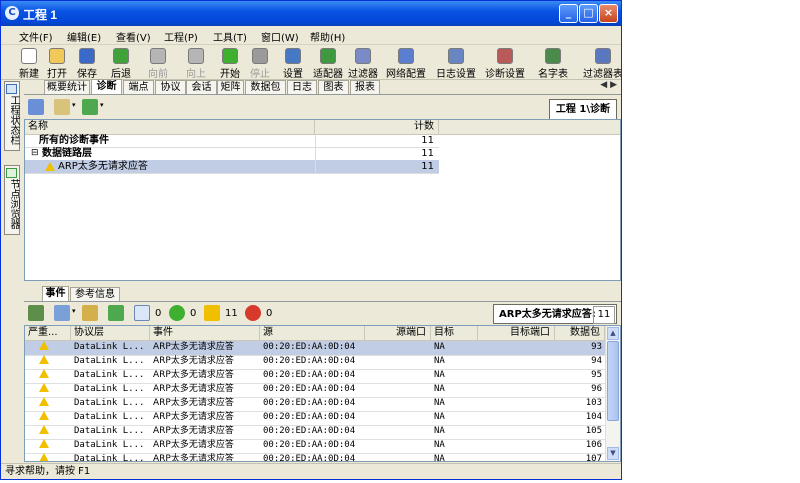 Image resolution: width=800 pixels, height=483 pixels. Describe the element at coordinates (87, 64) in the screenshot. I see `toolbar-button: 保存` at that location.